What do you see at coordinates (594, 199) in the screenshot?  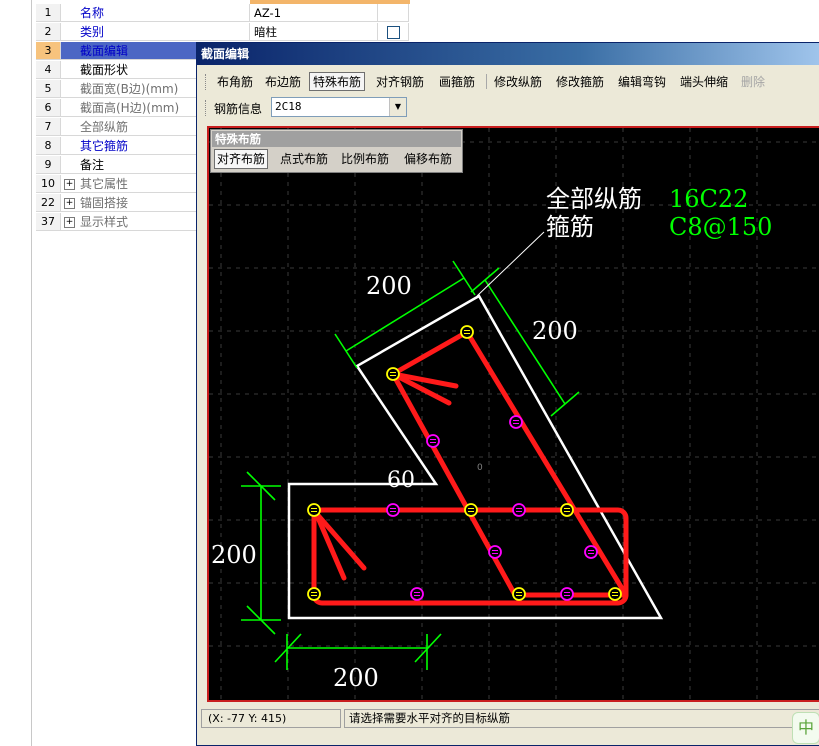 I see `longitudinal-label: 全部纵筋` at bounding box center [594, 199].